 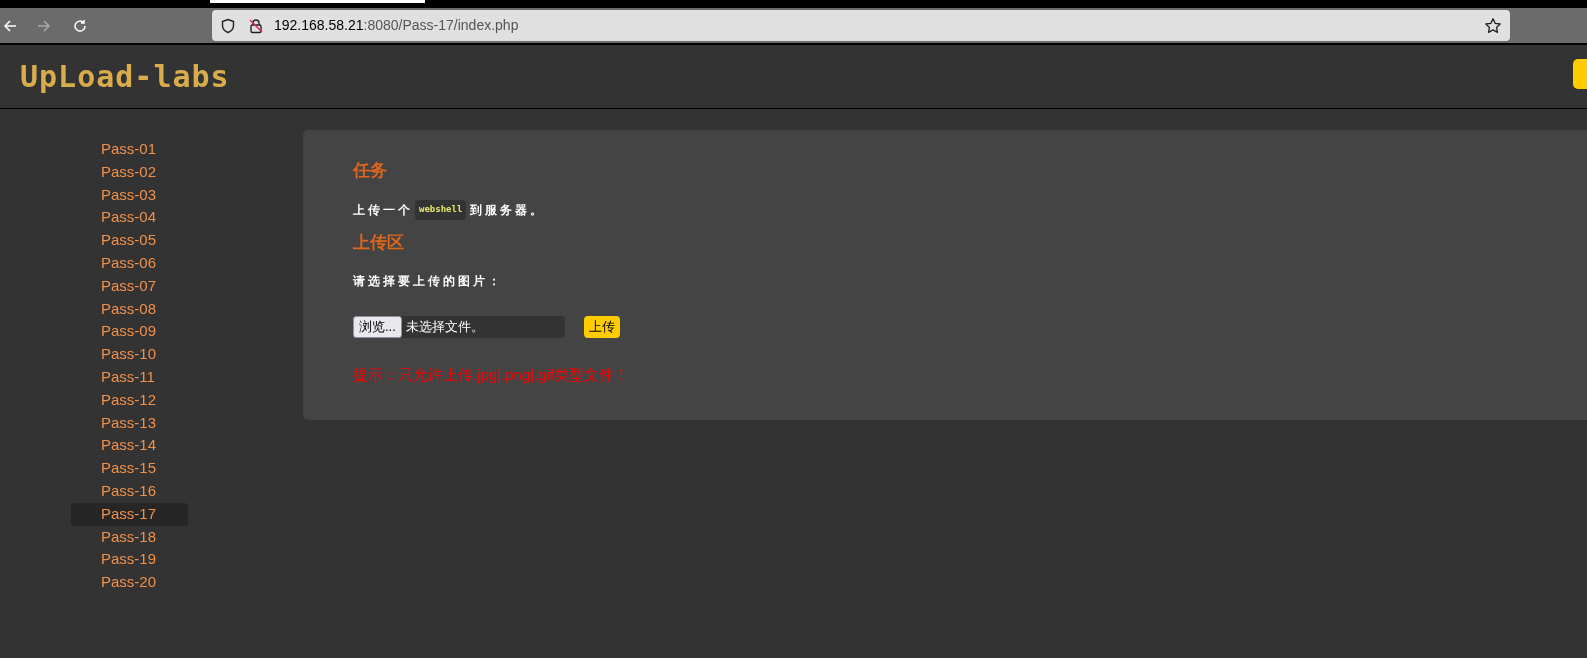 What do you see at coordinates (10, 25) in the screenshot?
I see `back-icon` at bounding box center [10, 25].